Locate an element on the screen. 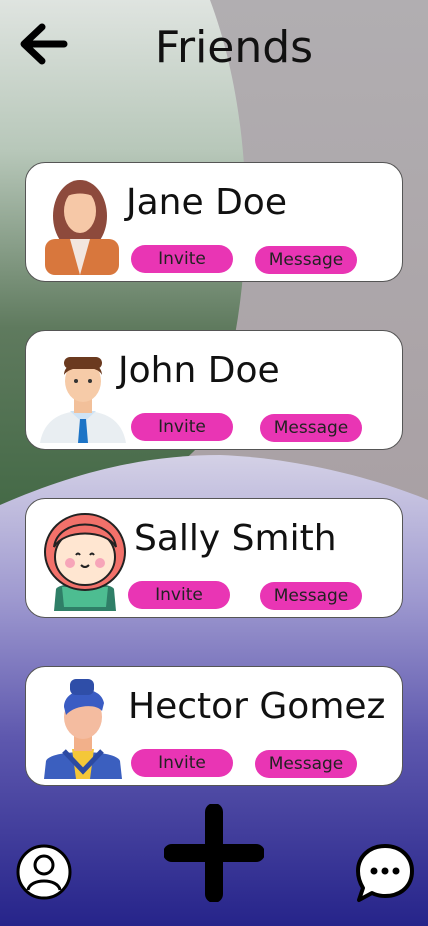  profile-button is located at coordinates (44, 872).